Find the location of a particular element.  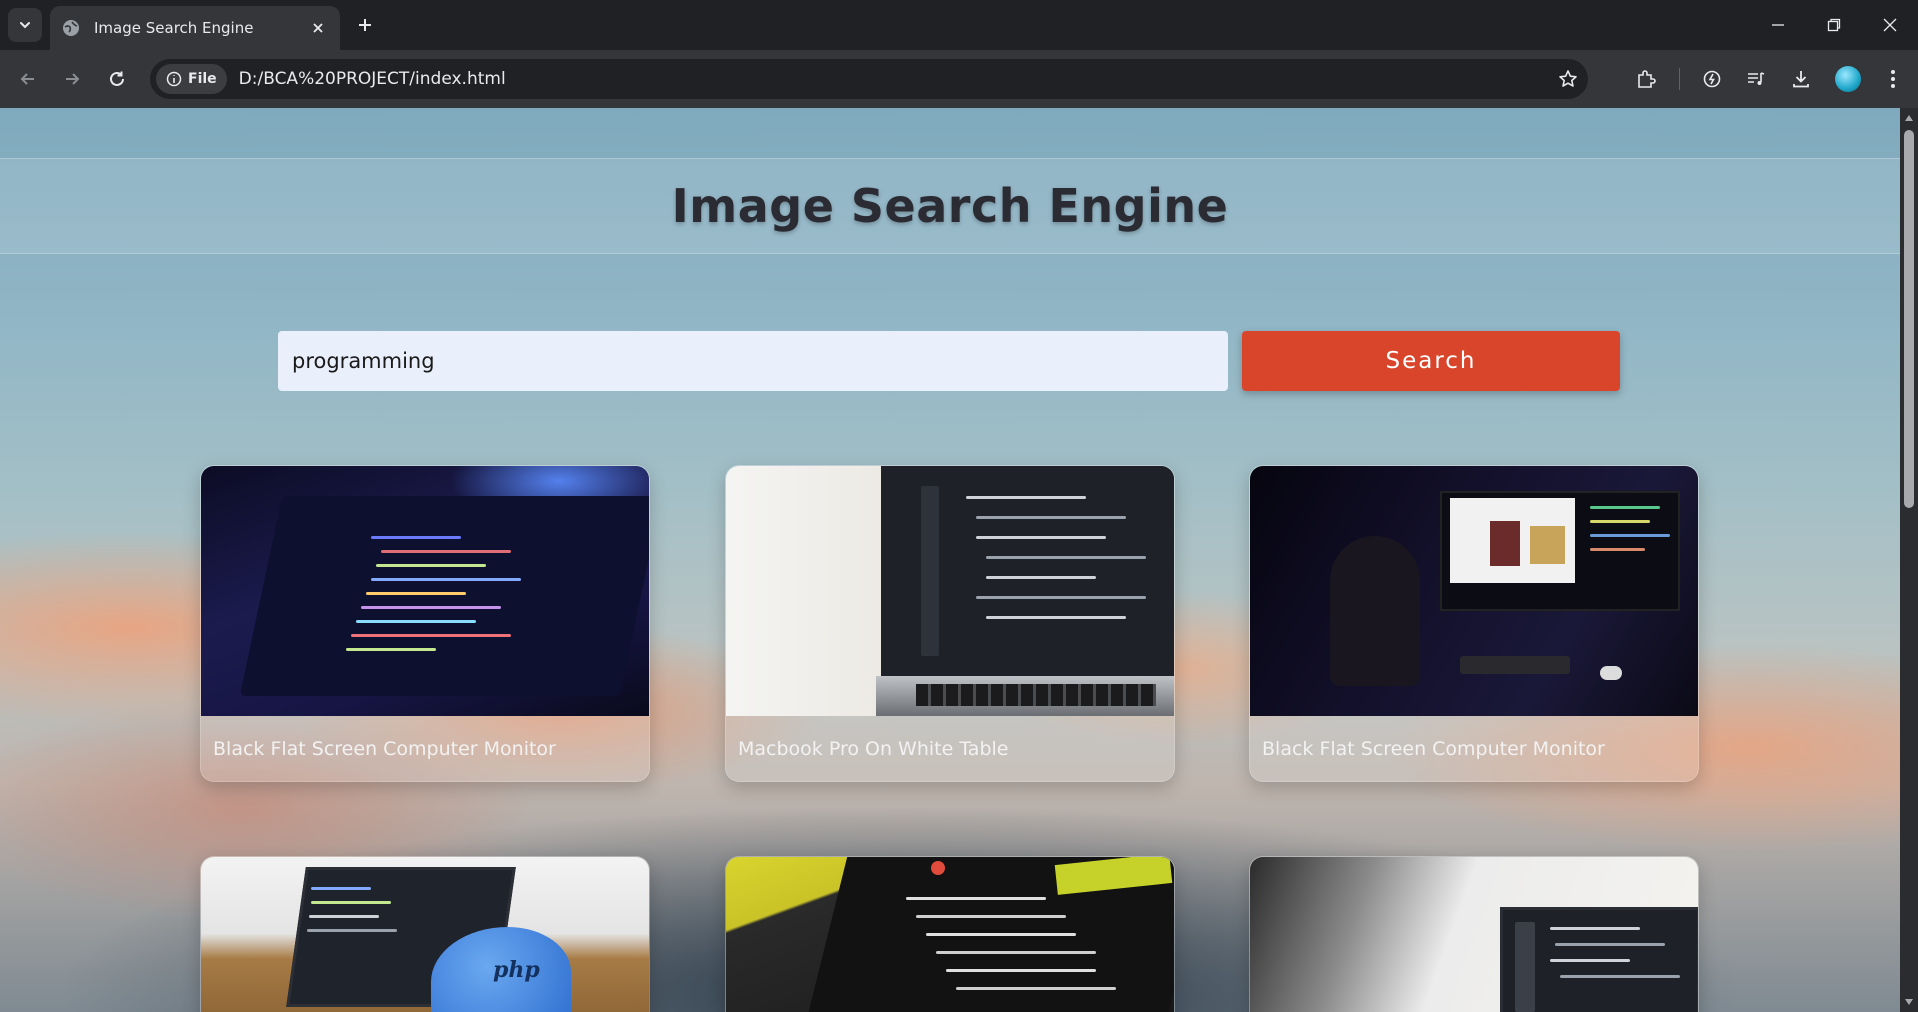

window-close-icon is located at coordinates (1890, 25).